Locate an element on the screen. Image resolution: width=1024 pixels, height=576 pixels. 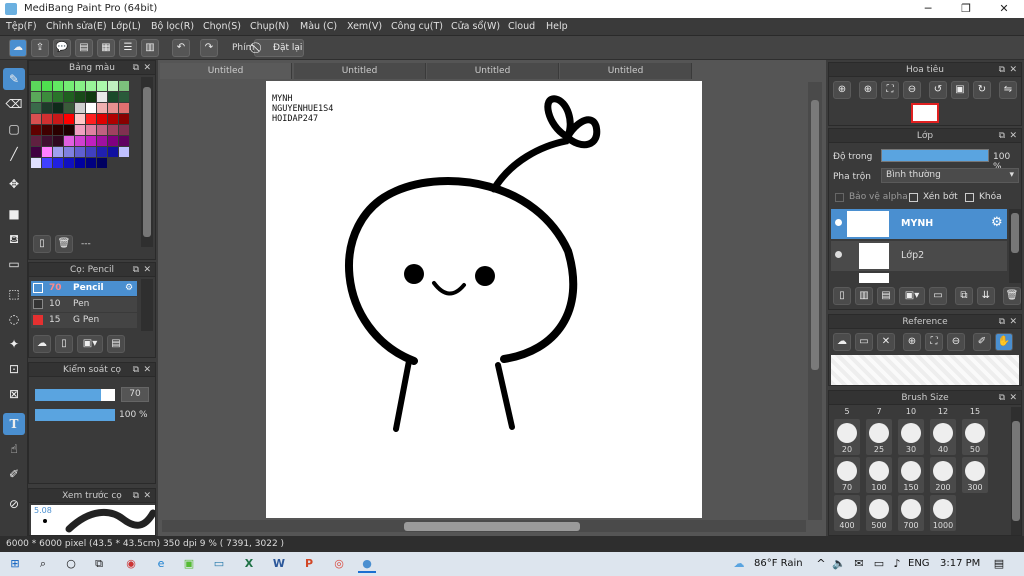
cloud-brush-icon: ☁ is located at coordinates (42, 344).